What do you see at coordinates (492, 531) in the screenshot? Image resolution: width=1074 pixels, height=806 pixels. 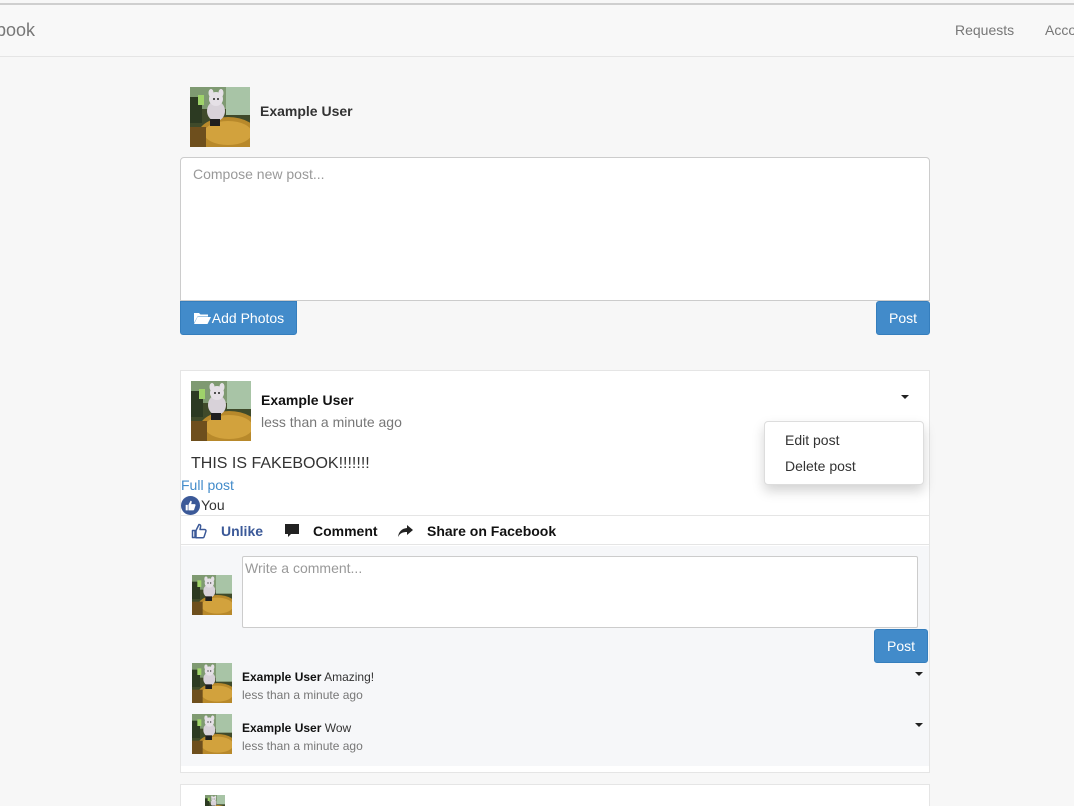 I see `share-label: Share on Facebook` at bounding box center [492, 531].